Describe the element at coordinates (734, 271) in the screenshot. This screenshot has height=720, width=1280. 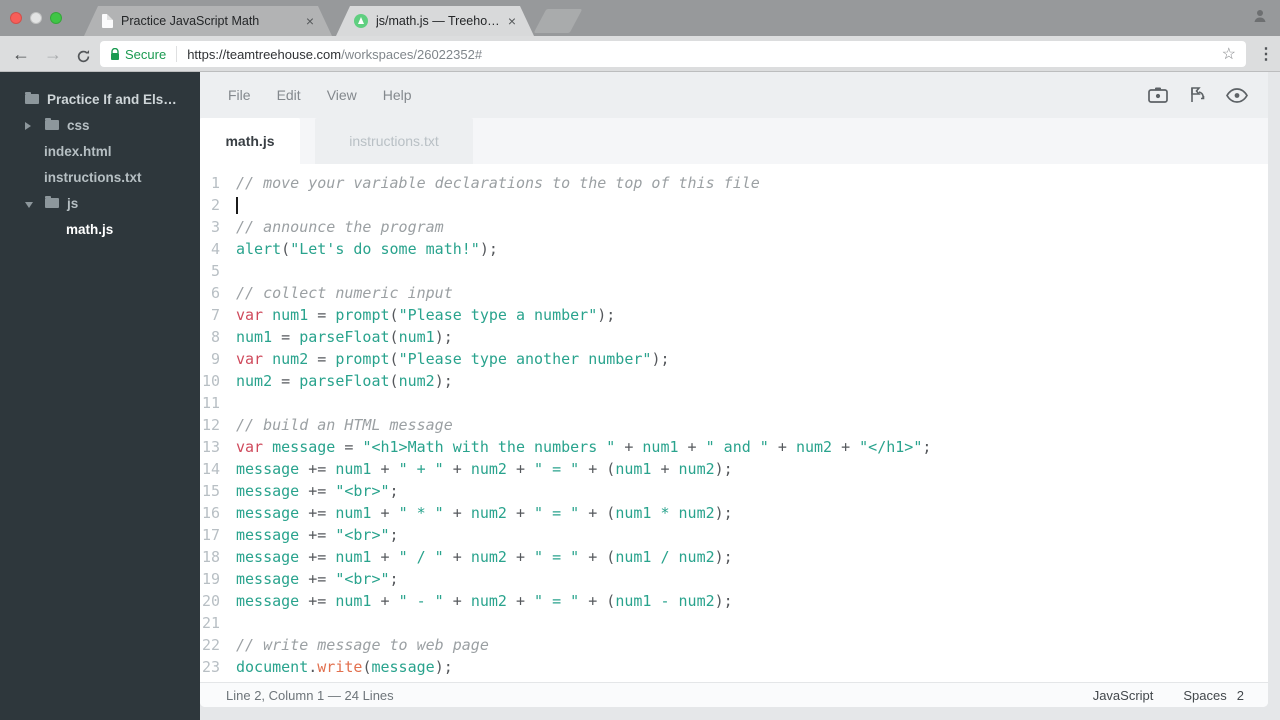
I see `code-line-5: 5` at that location.